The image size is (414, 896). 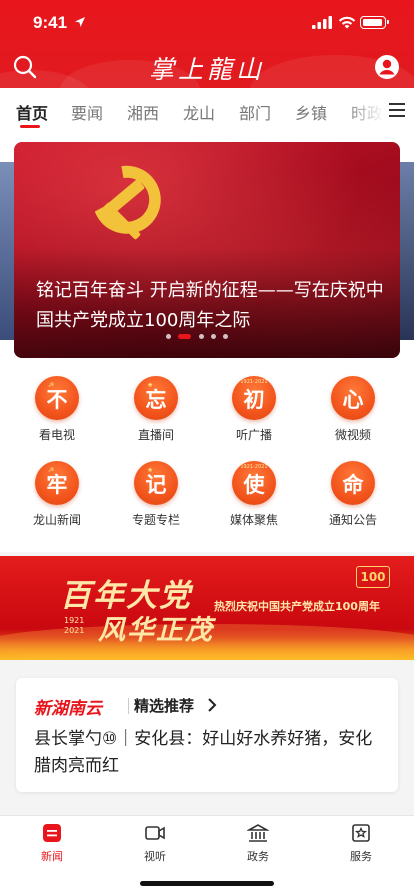 What do you see at coordinates (52, 833) in the screenshot?
I see `news-icon` at bounding box center [52, 833].